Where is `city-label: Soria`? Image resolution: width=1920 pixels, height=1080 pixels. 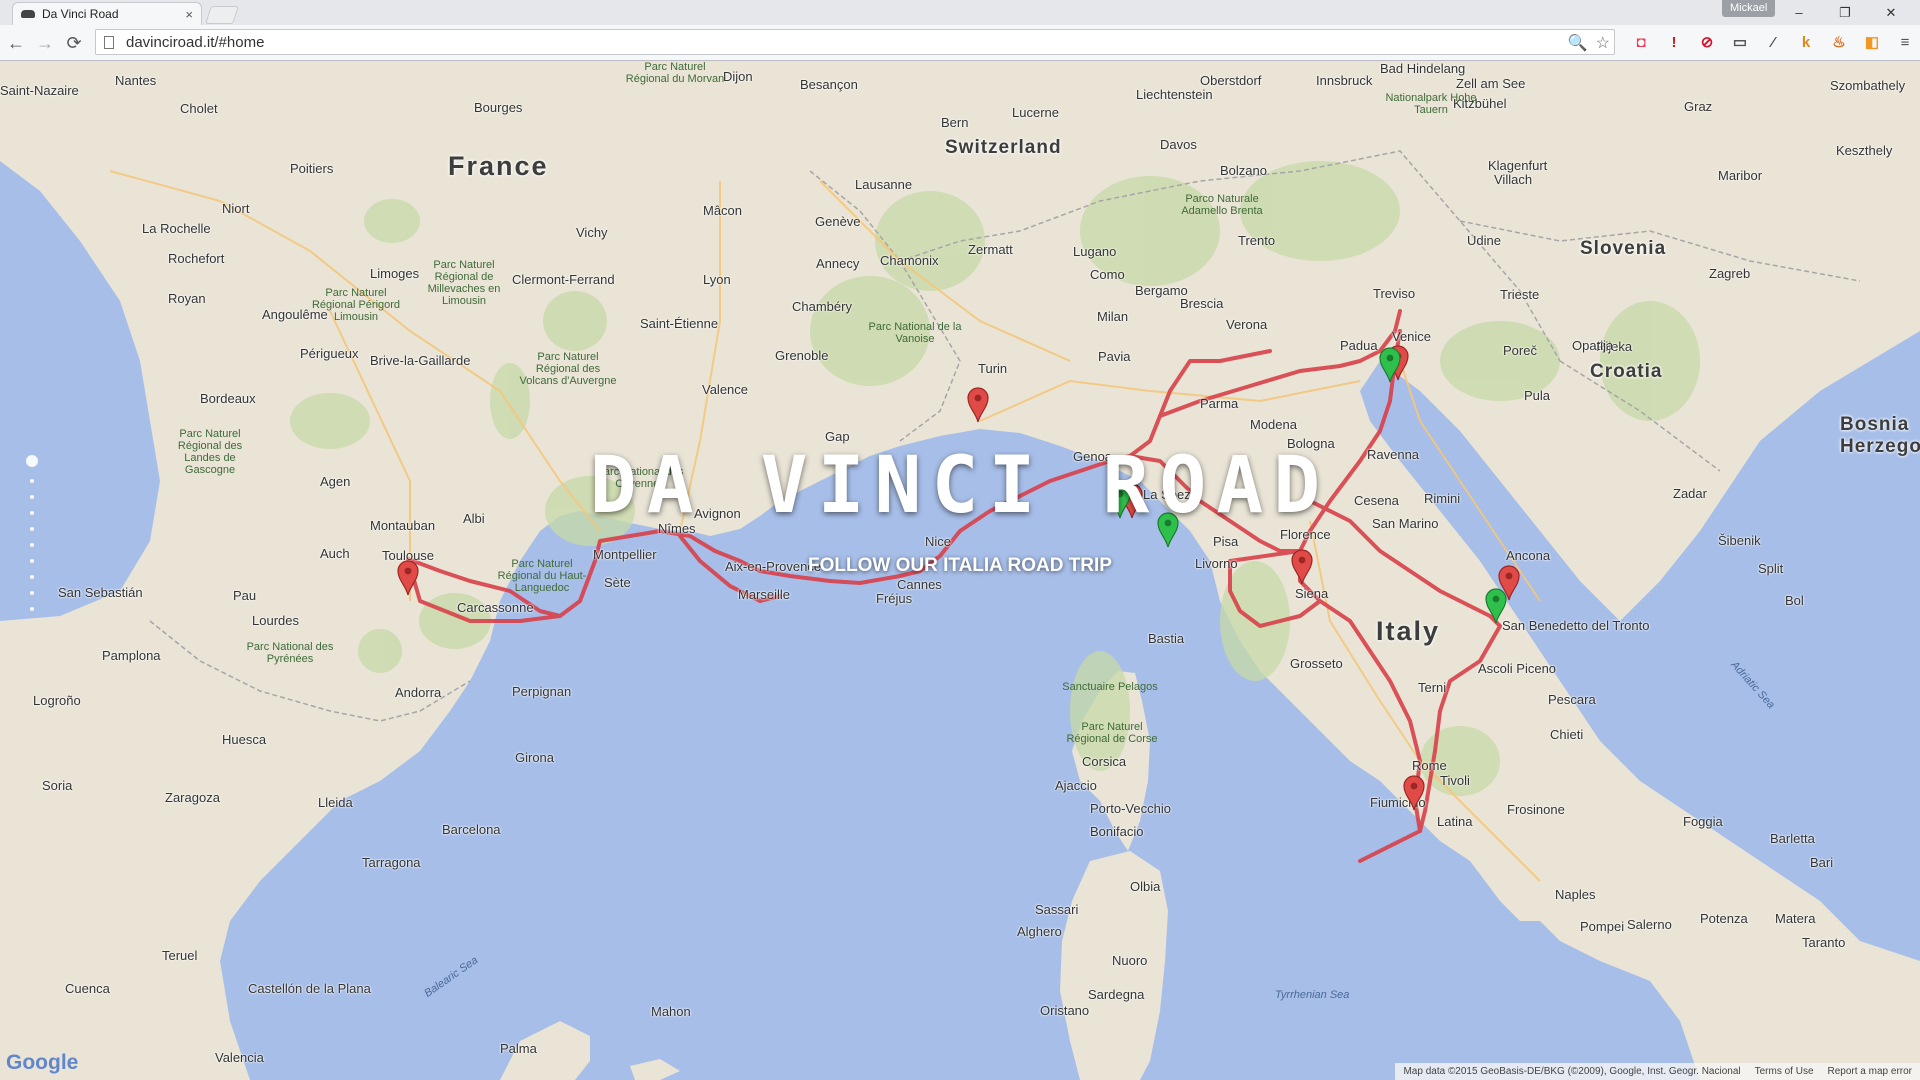 city-label: Soria is located at coordinates (57, 785).